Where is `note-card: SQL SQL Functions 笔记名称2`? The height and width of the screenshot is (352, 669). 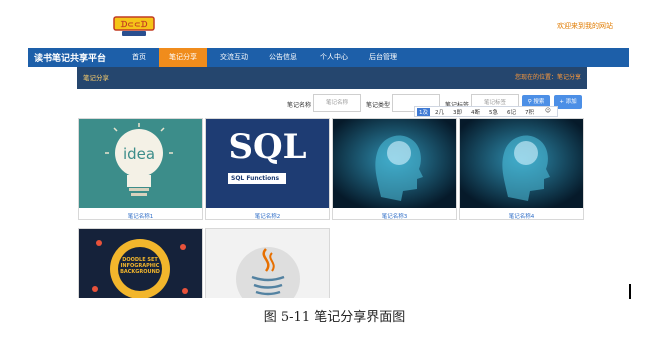
note-card: SQL SQL Functions 笔记名称2 is located at coordinates (267, 169).